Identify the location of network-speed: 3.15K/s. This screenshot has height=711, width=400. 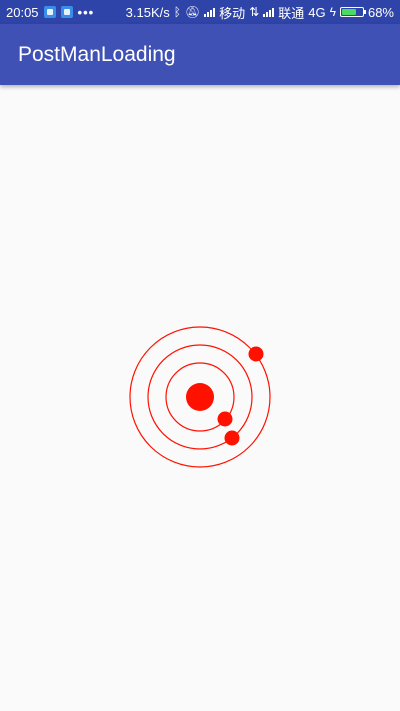
(147, 12).